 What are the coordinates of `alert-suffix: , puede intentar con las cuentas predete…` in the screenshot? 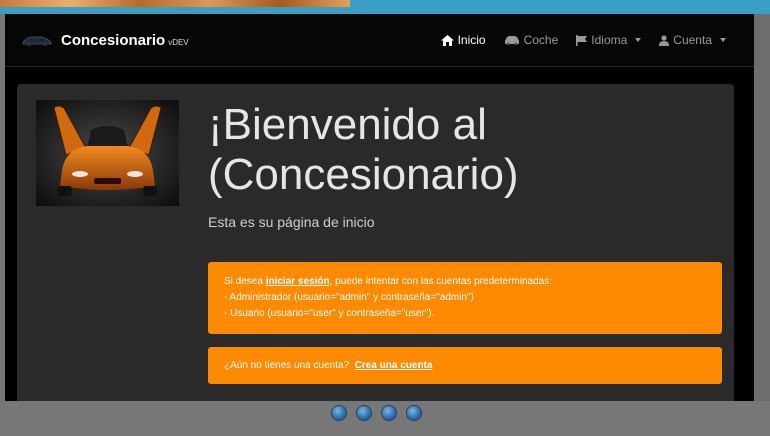 It's located at (440, 281).